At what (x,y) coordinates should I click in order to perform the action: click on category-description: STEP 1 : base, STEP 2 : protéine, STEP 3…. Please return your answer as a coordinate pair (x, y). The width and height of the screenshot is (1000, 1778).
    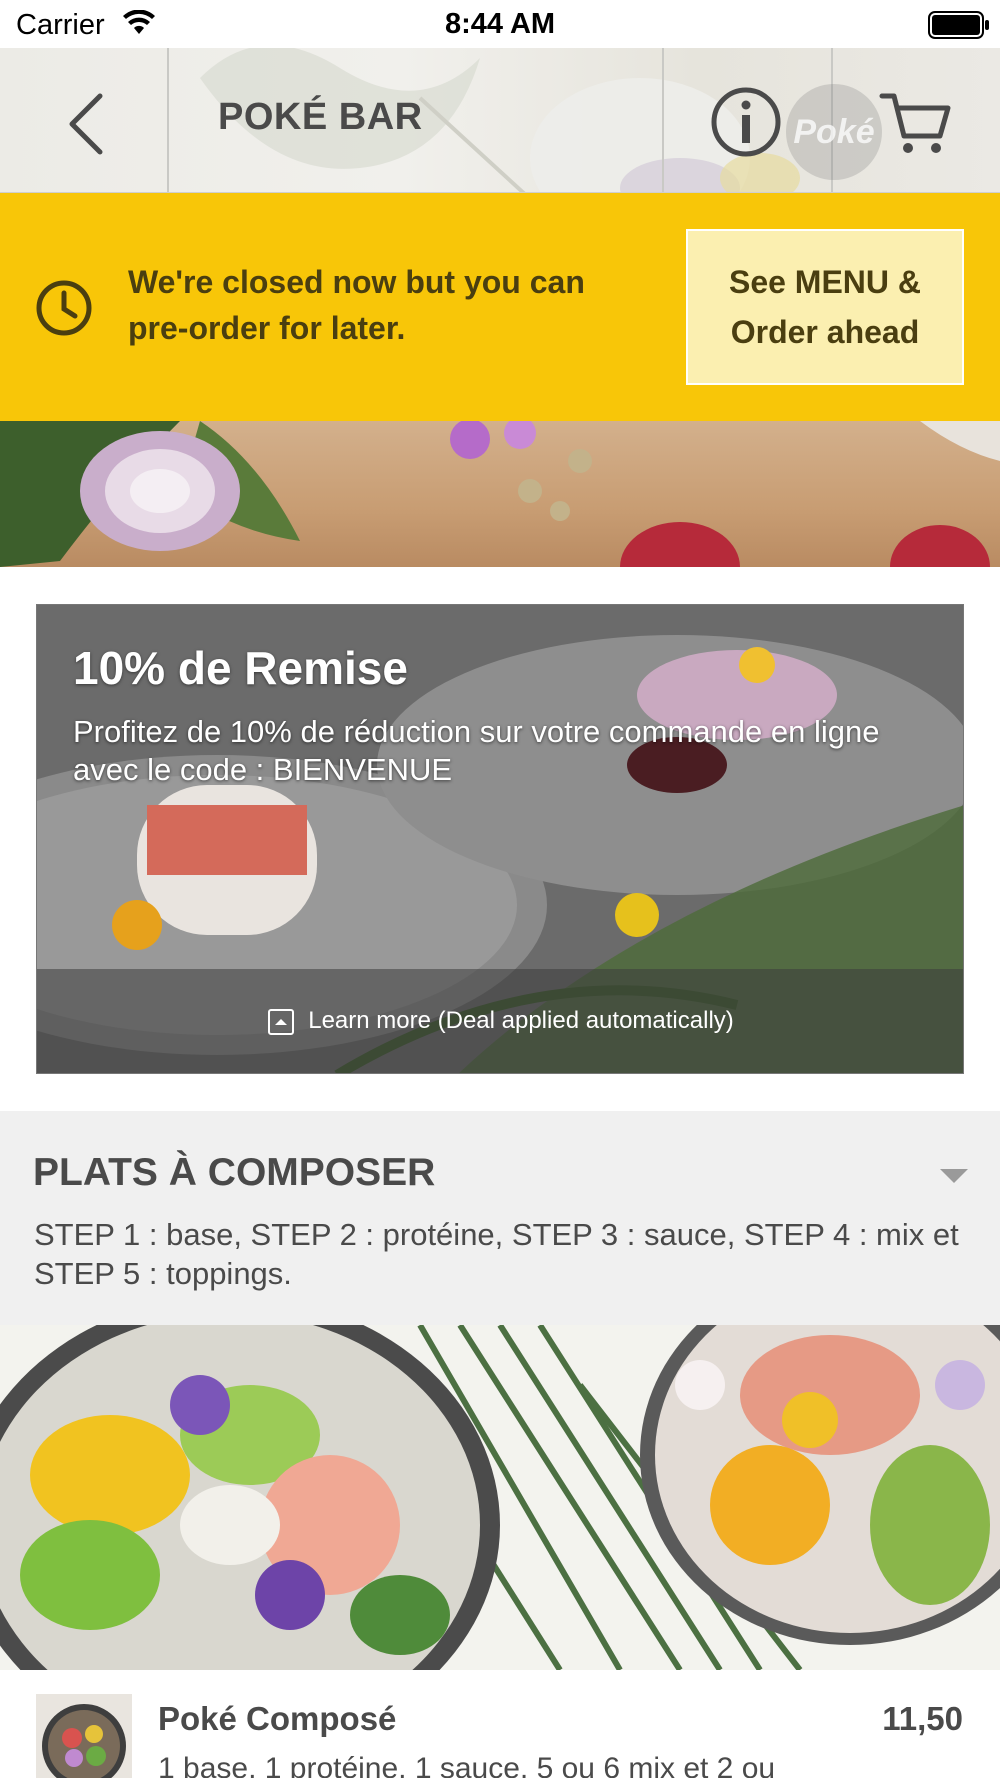
    Looking at the image, I should click on (496, 1254).